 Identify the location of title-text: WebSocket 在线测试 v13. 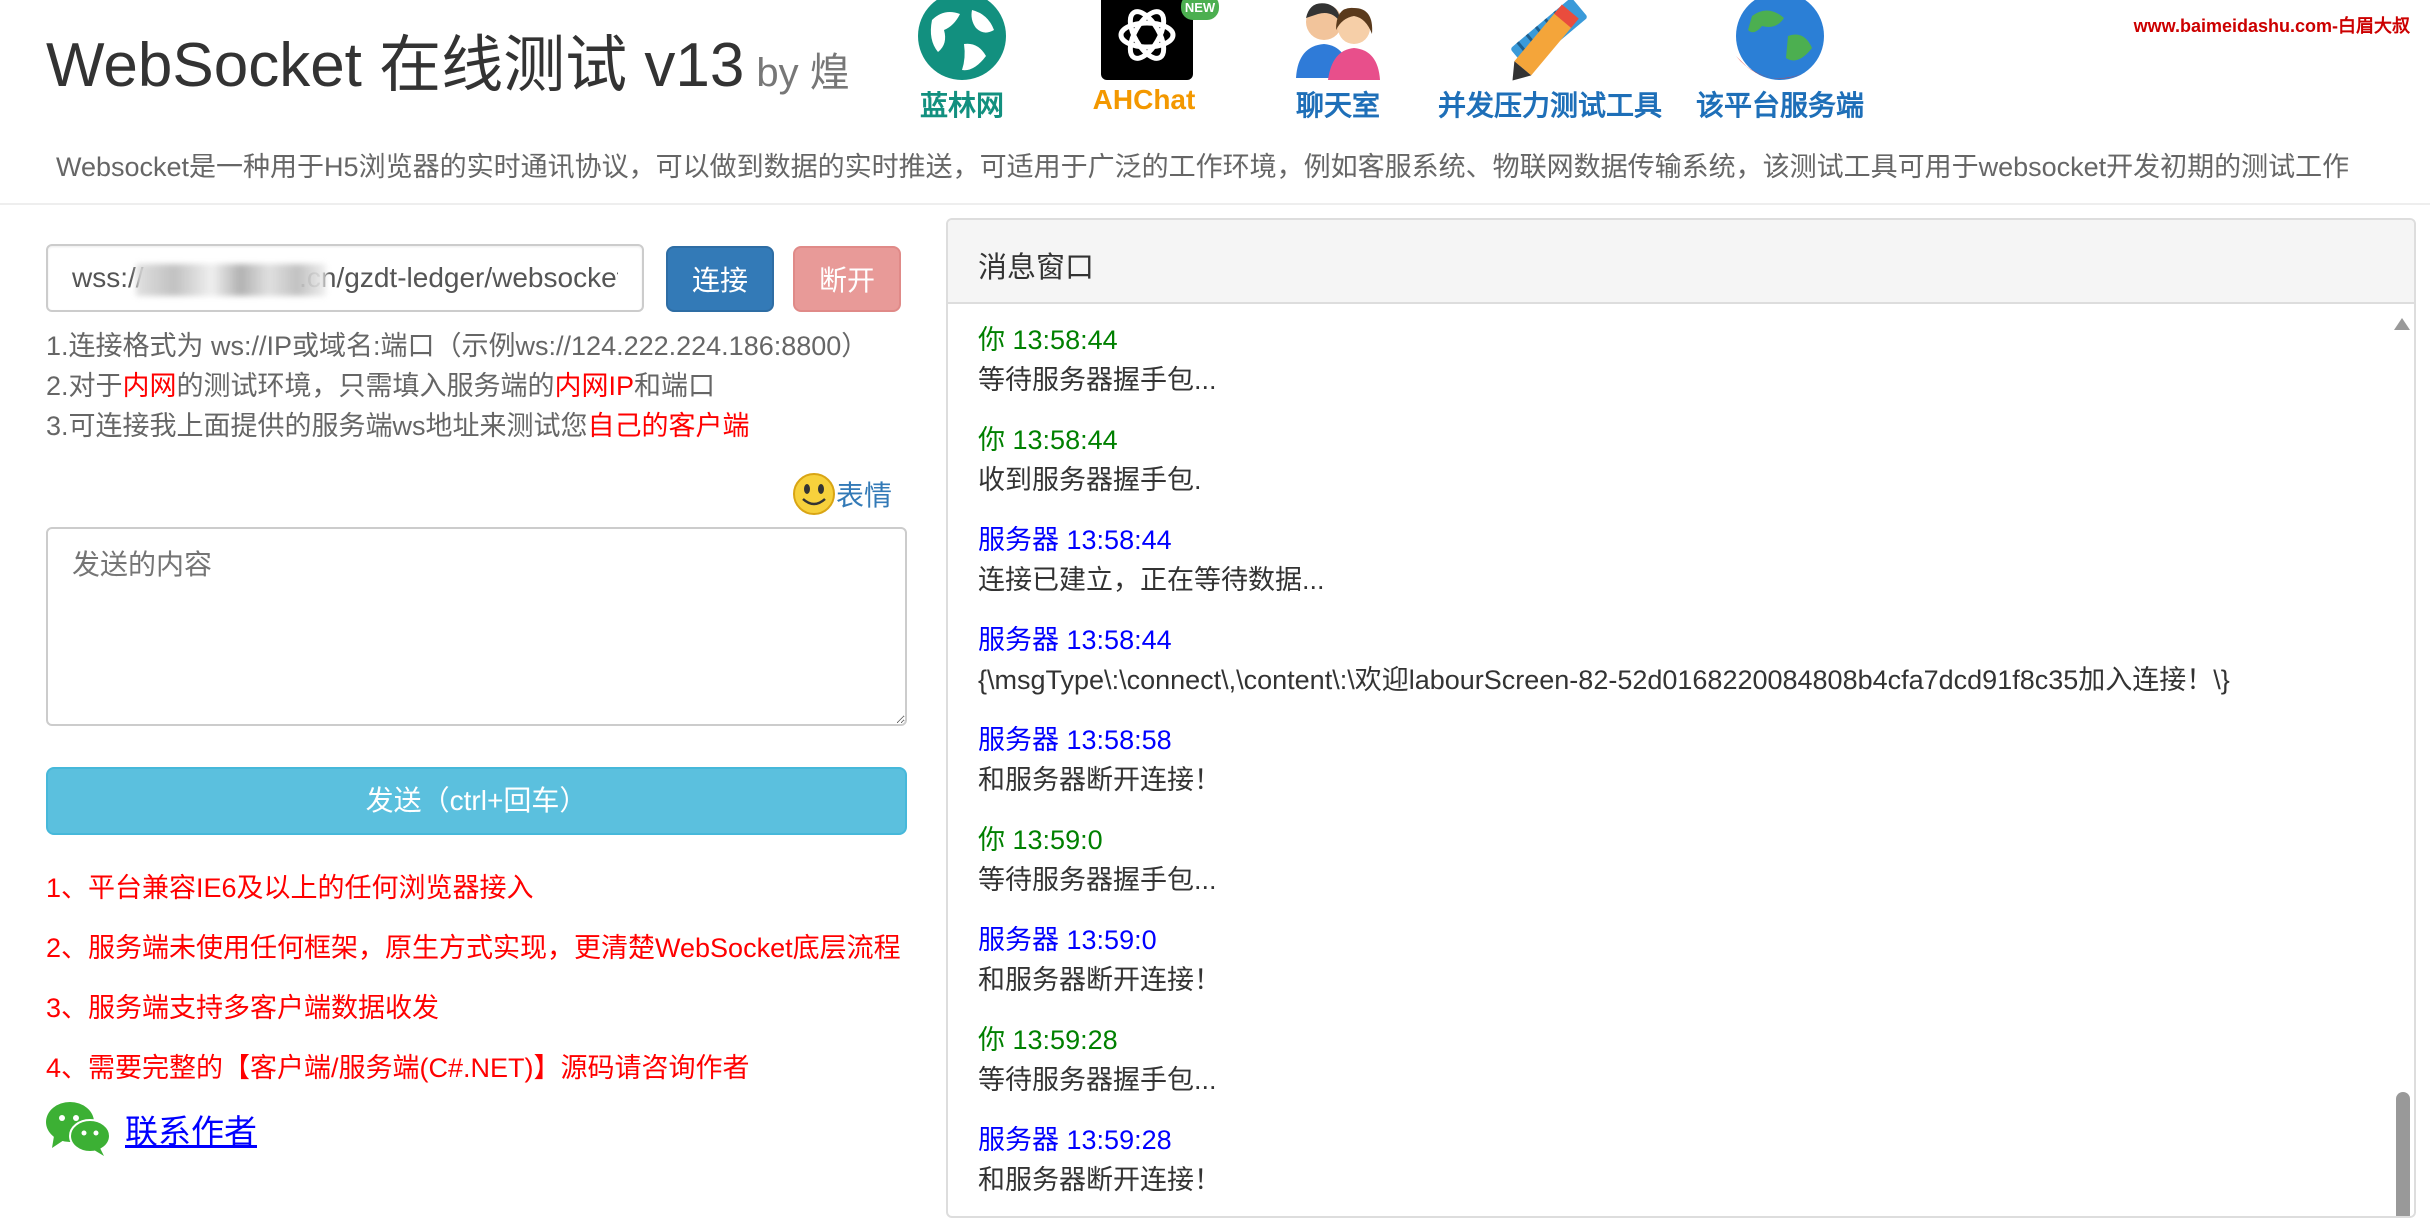
(395, 65).